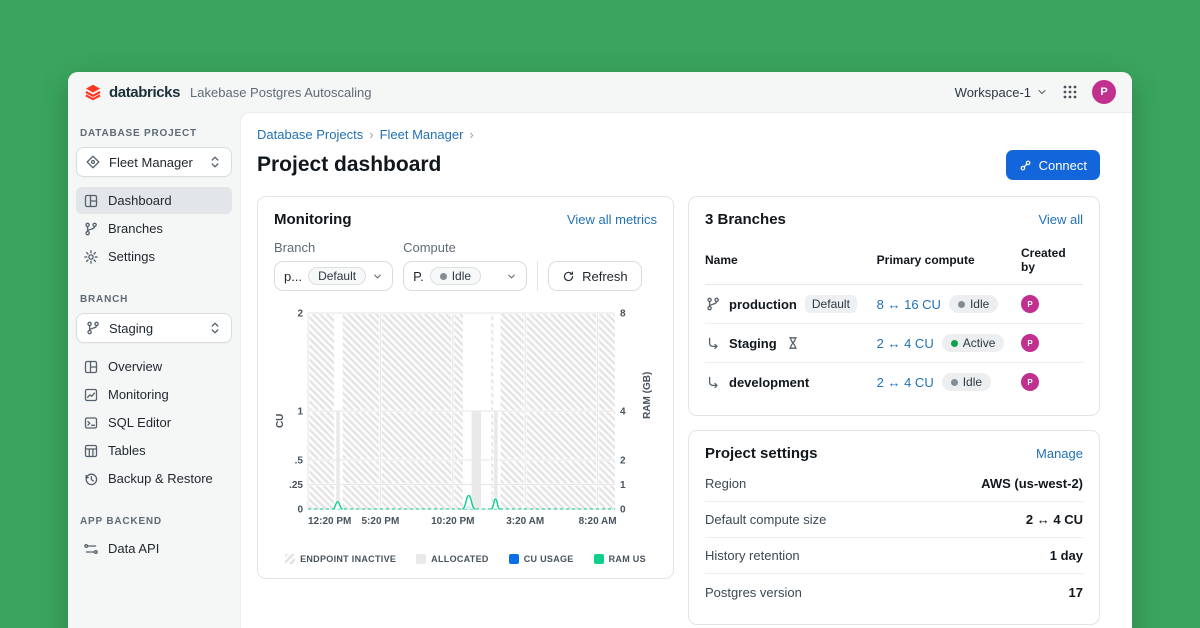 The image size is (1200, 628). Describe the element at coordinates (154, 450) in the screenshot. I see `sidebar-item-tables: Tables` at that location.